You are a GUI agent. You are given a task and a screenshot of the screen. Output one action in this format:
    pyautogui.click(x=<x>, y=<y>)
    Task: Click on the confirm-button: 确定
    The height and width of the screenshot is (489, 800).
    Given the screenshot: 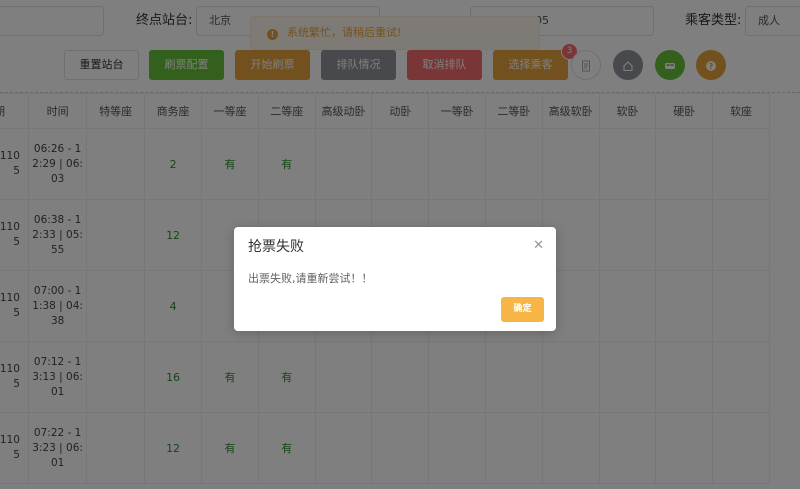 What is the action you would take?
    pyautogui.click(x=522, y=309)
    